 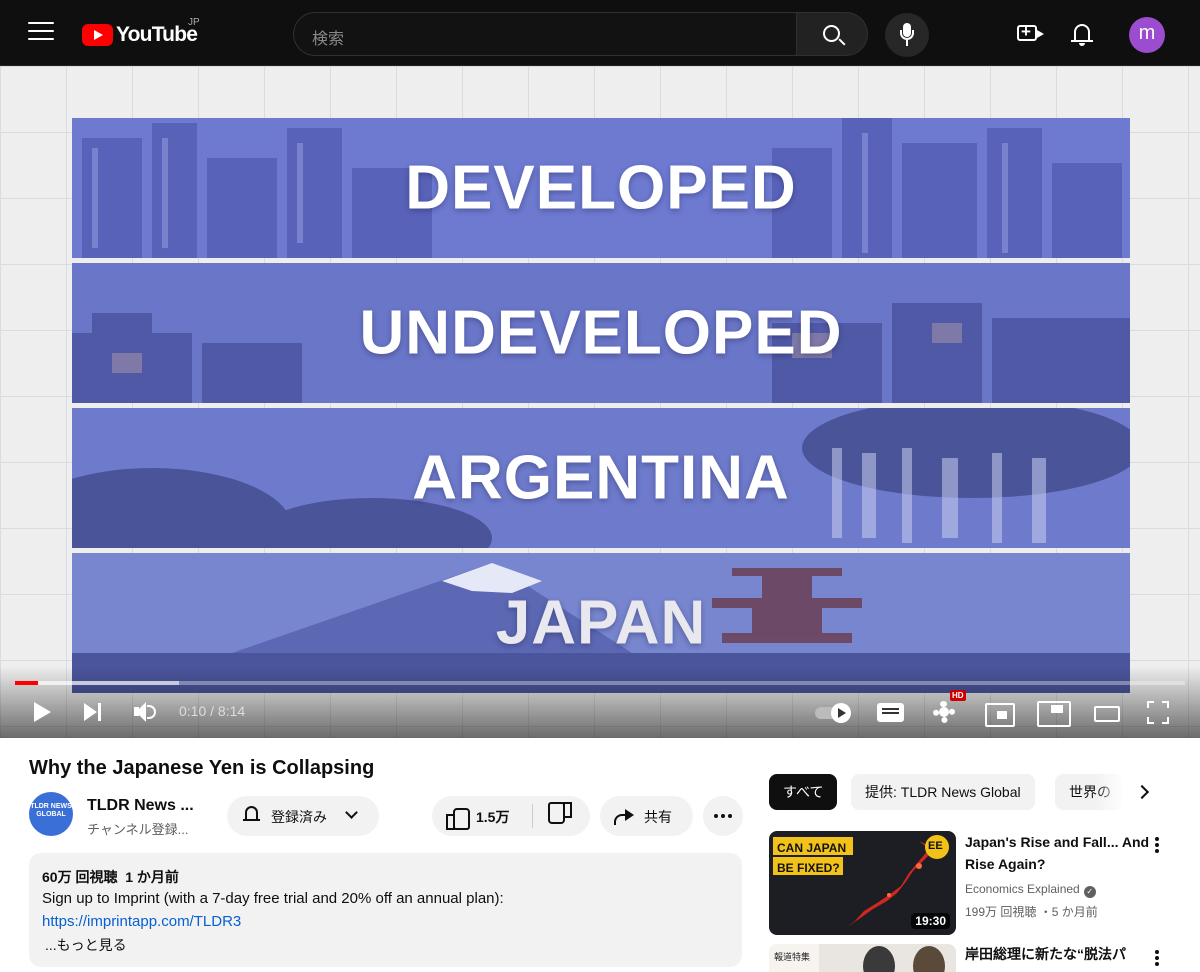 I want to click on like-count: 1.5万, so click(x=493, y=817).